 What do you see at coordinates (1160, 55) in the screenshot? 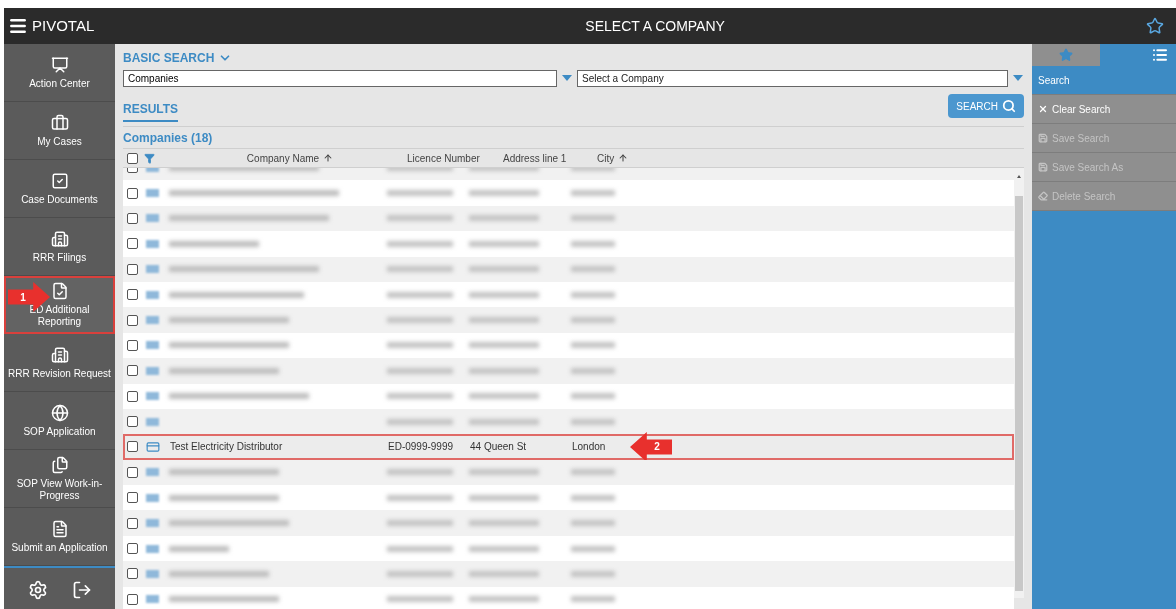
I see `list-icon` at bounding box center [1160, 55].